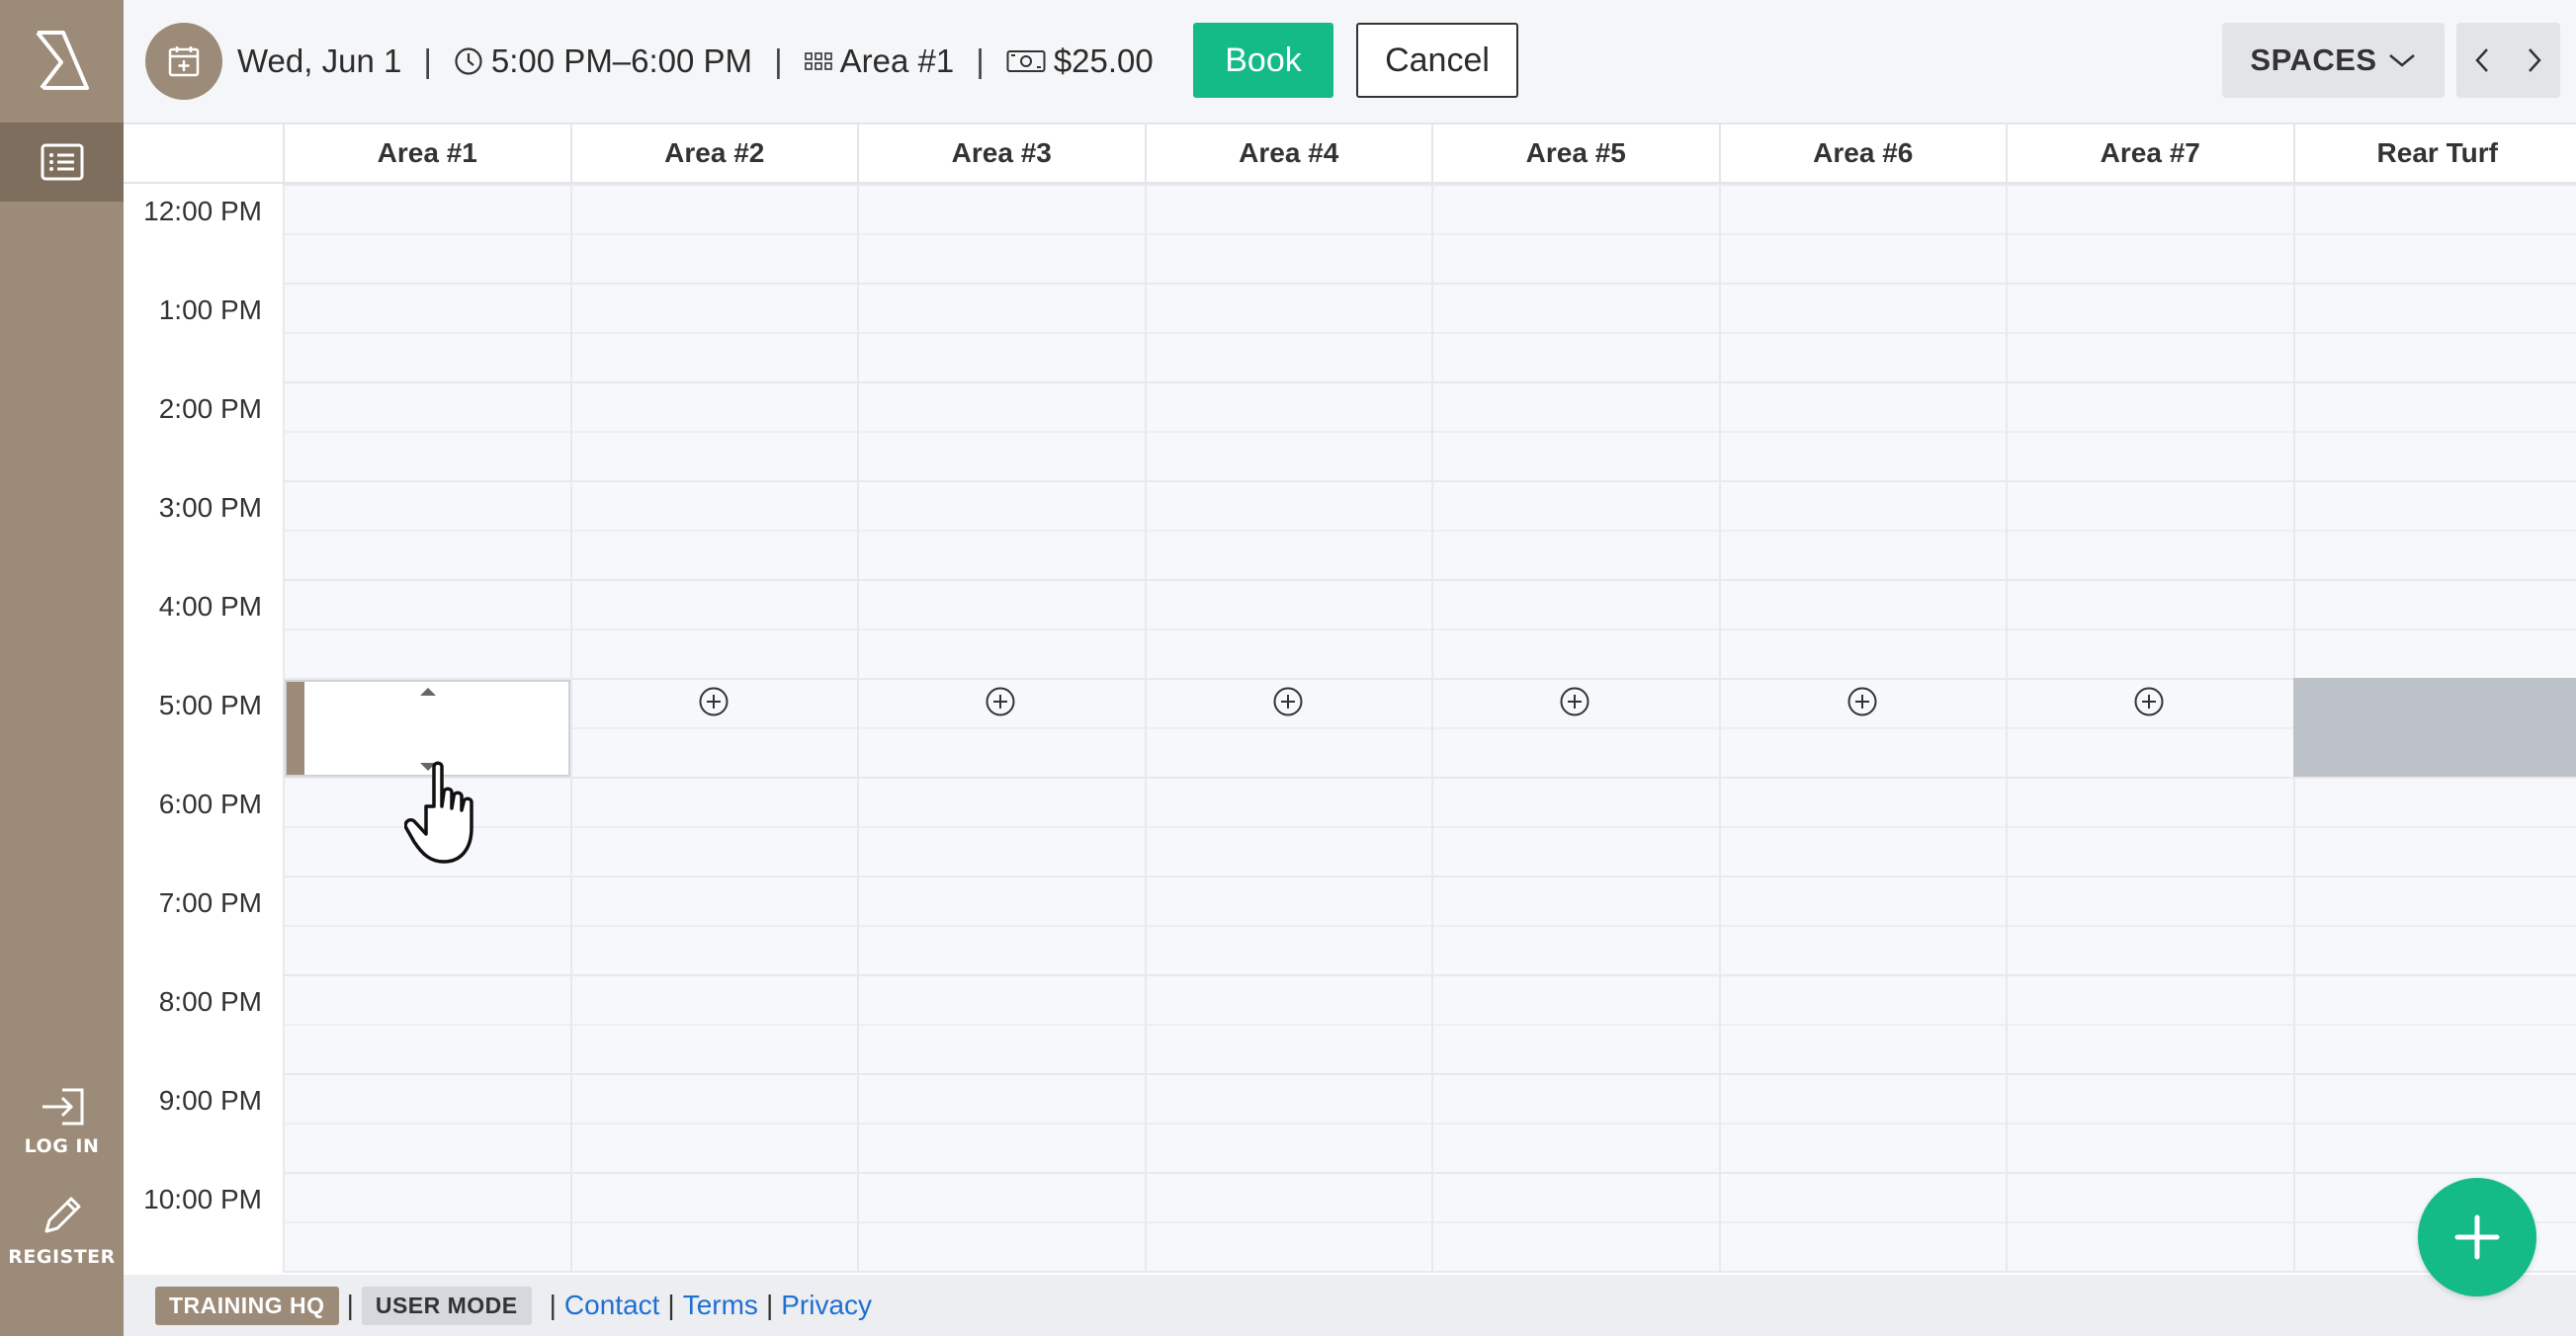  What do you see at coordinates (1288, 153) in the screenshot?
I see `column-header: Area #4` at bounding box center [1288, 153].